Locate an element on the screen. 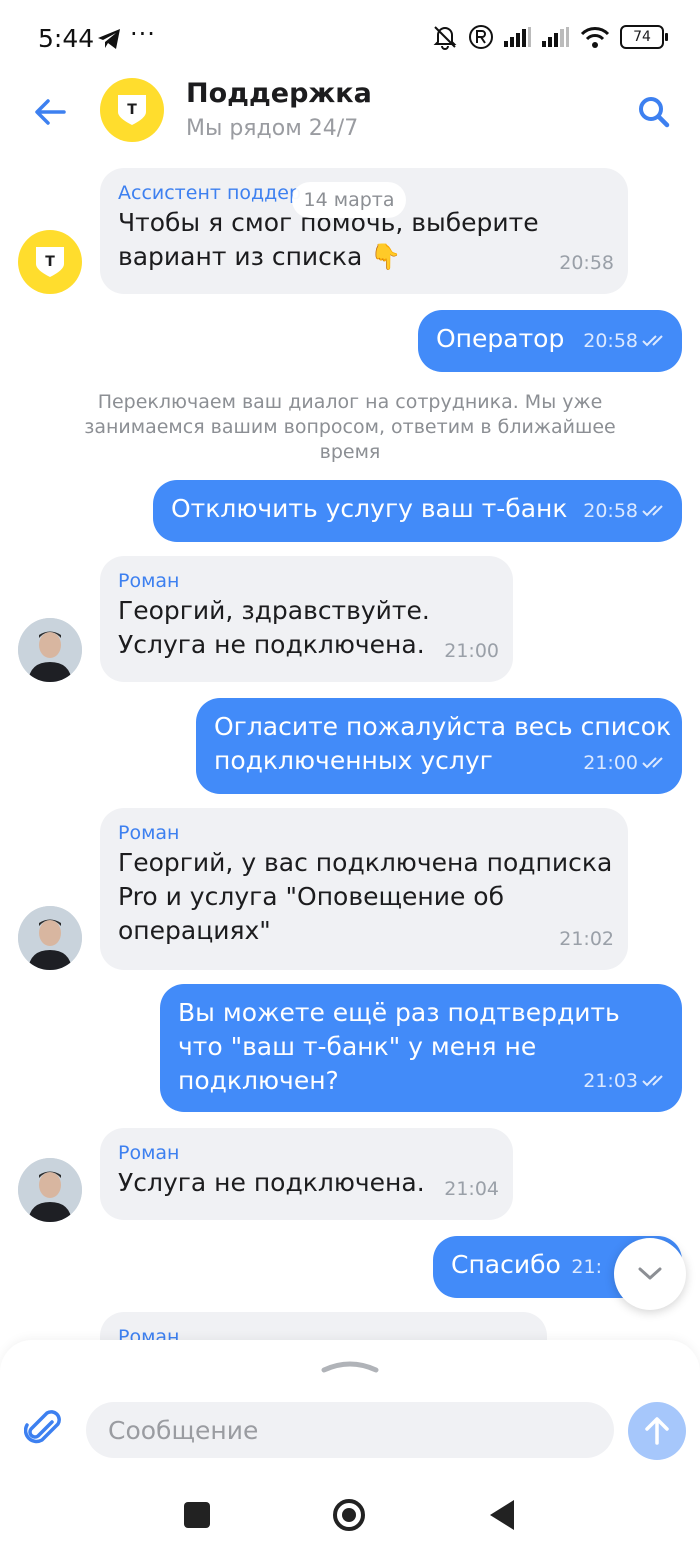 The image size is (700, 1556). status-bar: 5:44 ··· 74 is located at coordinates (350, 39).